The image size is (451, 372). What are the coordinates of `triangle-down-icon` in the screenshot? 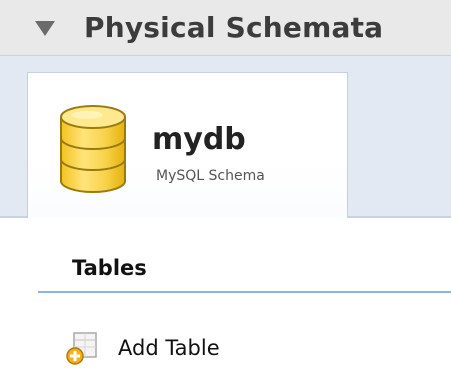 It's located at (45, 28).